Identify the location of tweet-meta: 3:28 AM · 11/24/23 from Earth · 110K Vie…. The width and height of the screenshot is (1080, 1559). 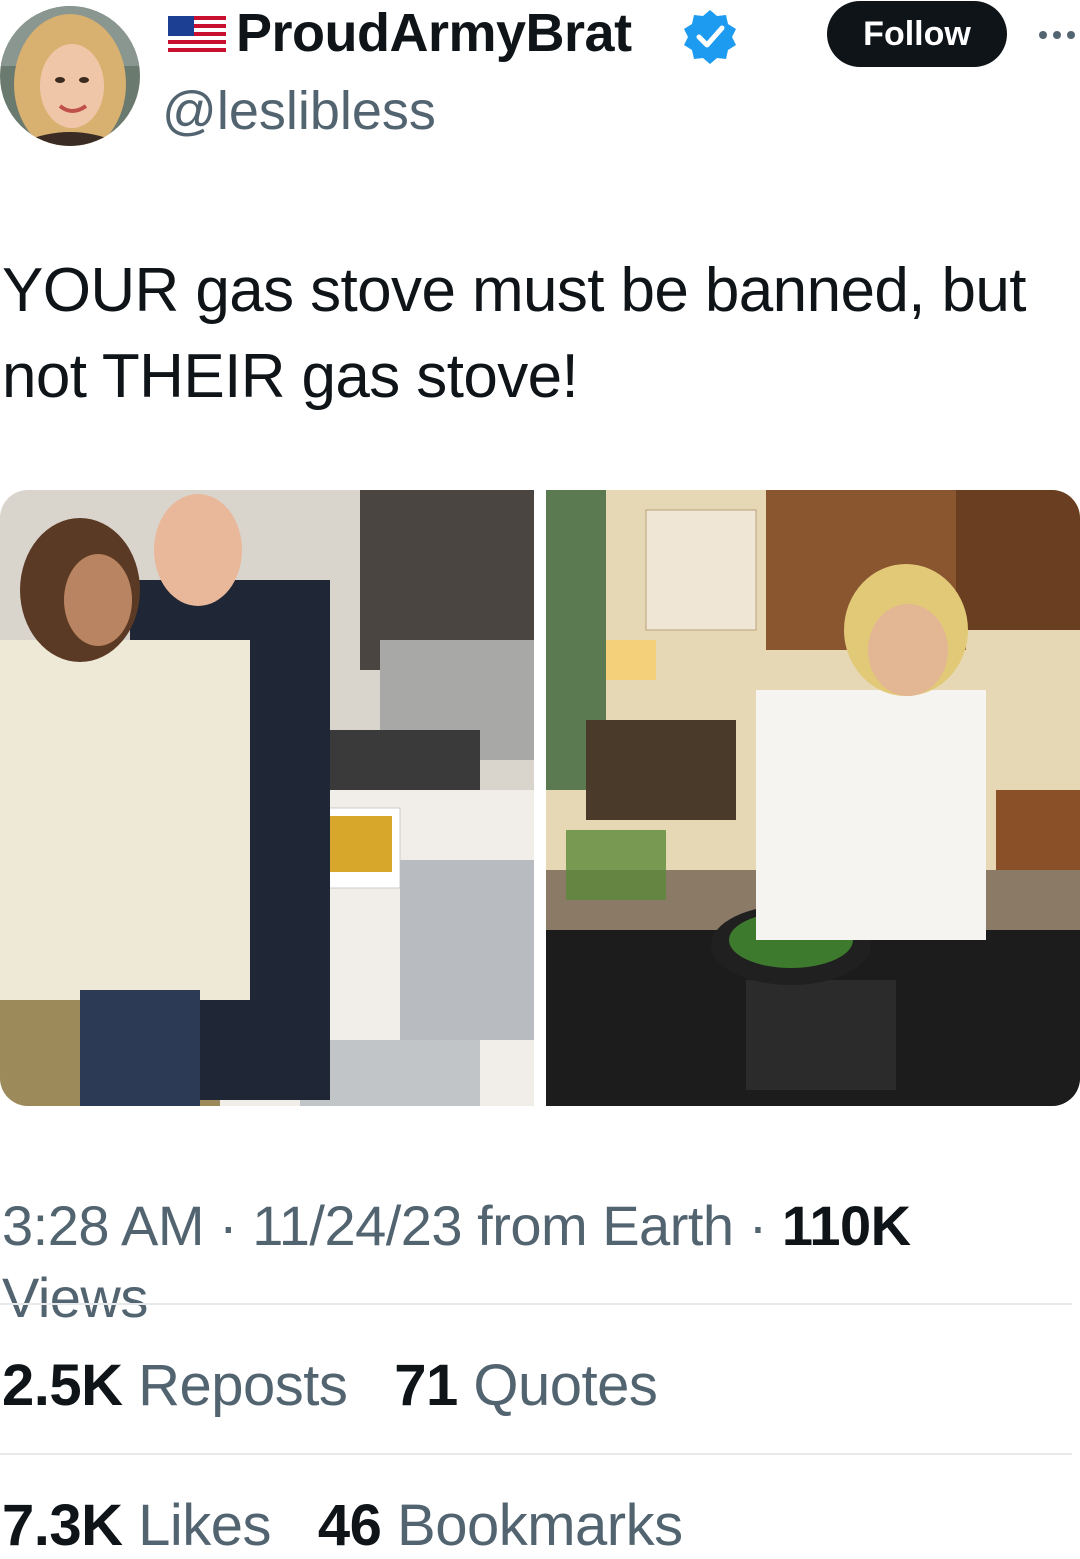
(540, 1262).